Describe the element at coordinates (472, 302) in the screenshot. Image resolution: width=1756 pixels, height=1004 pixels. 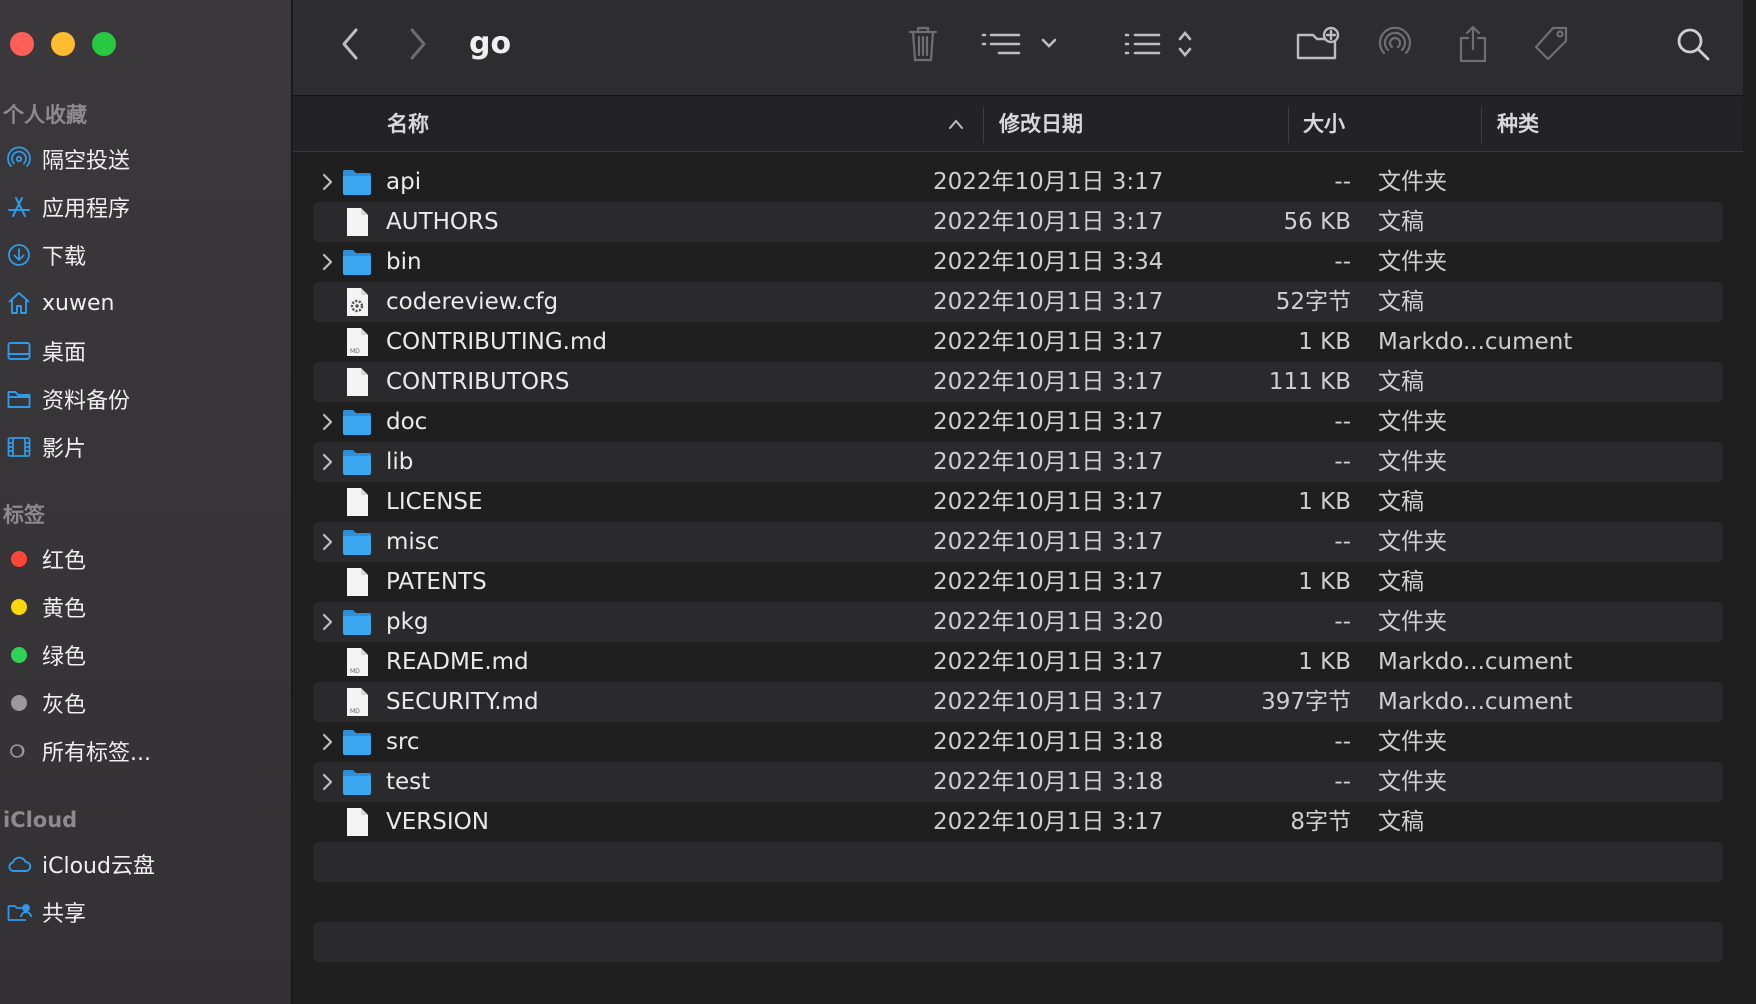
I see `file-name: codereview.cfg` at that location.